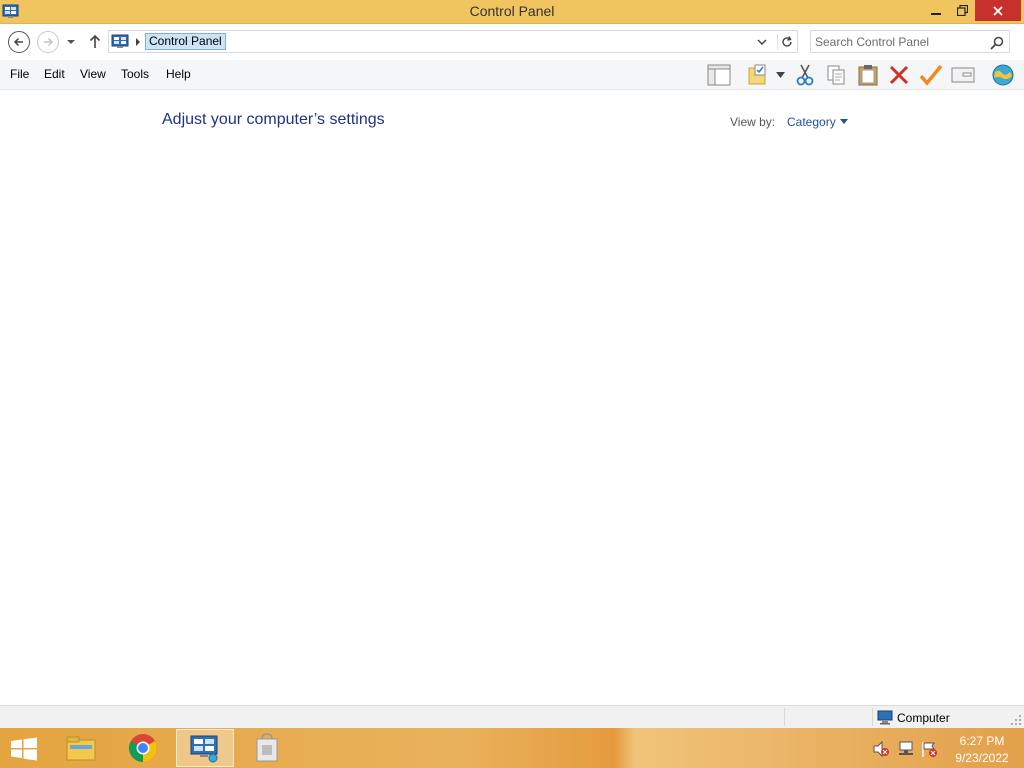 The height and width of the screenshot is (768, 1024). I want to click on internet-button, so click(1003, 75).